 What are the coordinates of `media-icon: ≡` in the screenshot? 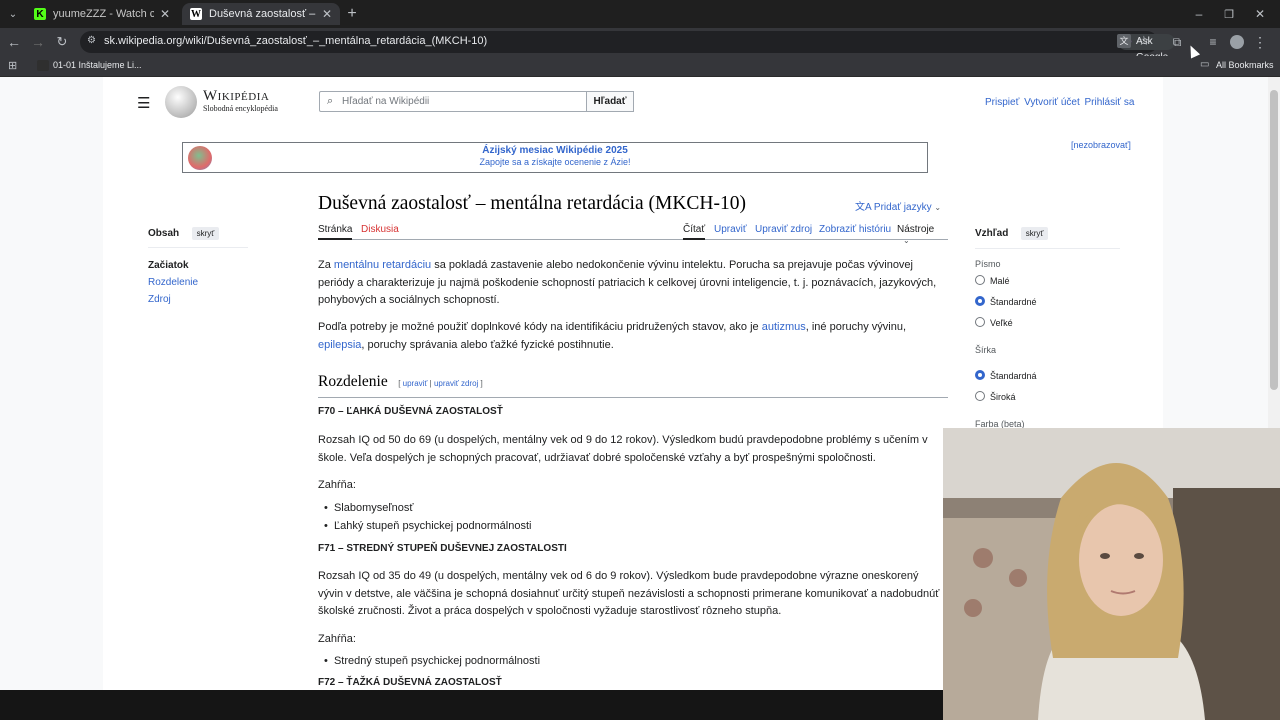 It's located at (1213, 42).